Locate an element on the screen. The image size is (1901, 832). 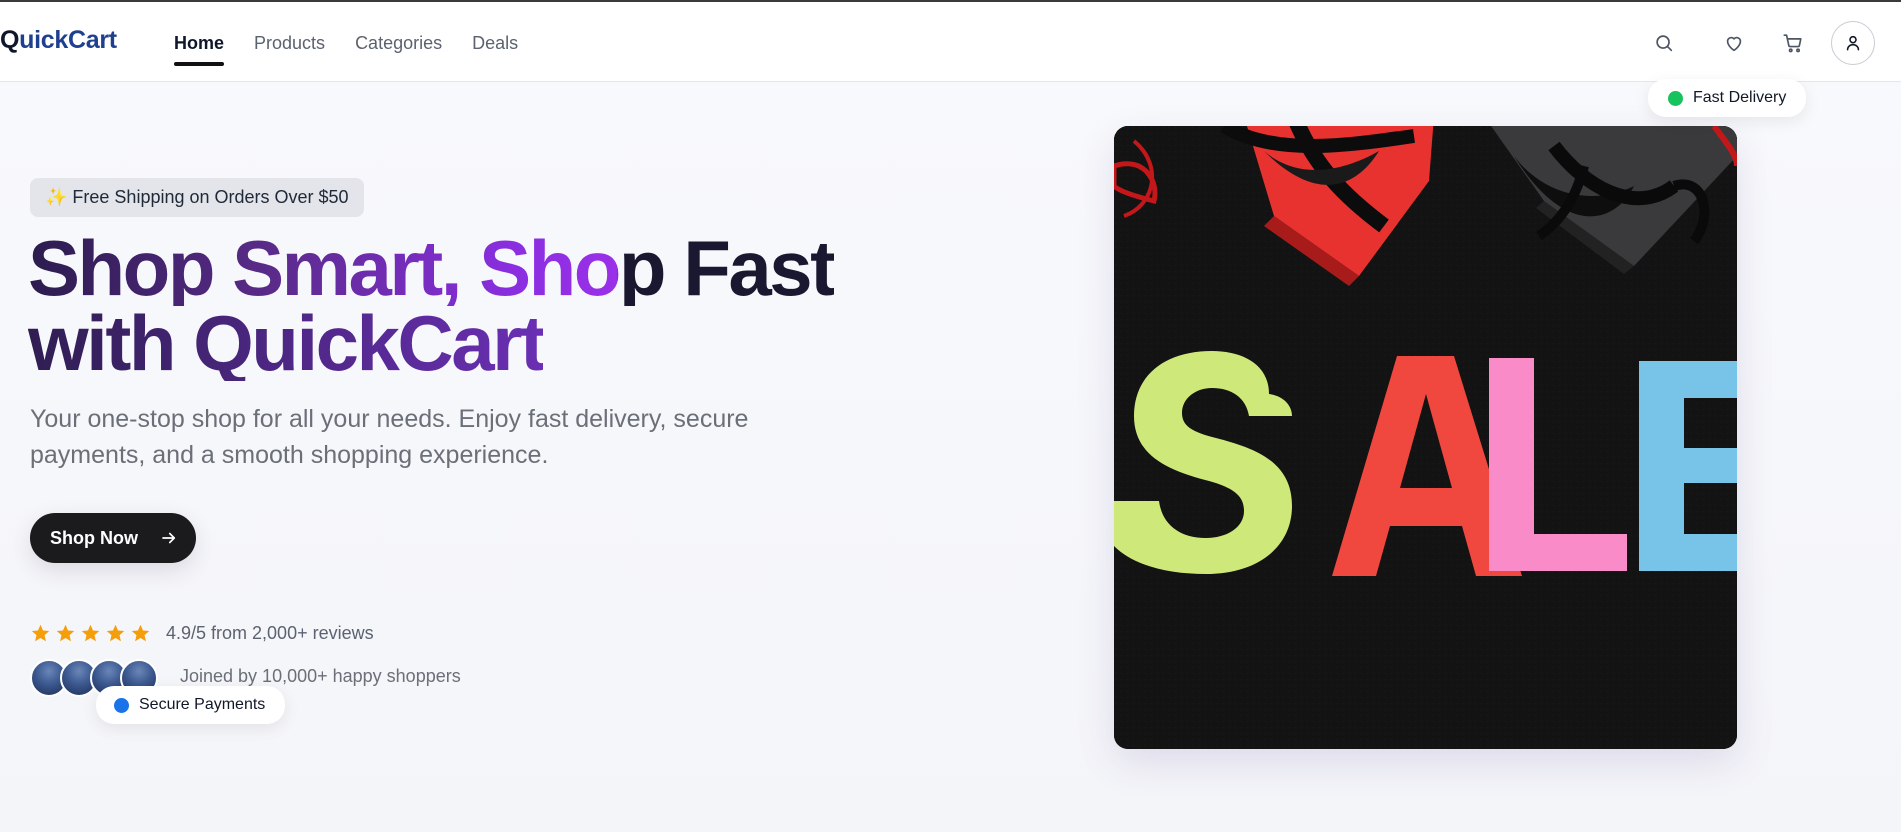
headline-line-2: with QuickCart is located at coordinates (287, 343).